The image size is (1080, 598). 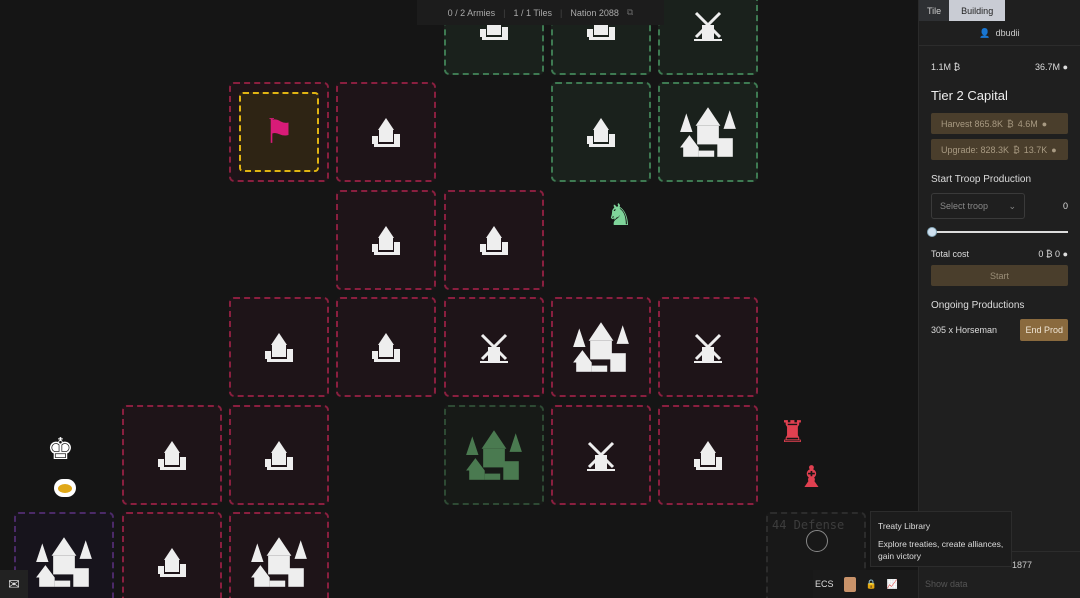 What do you see at coordinates (808, 525) in the screenshot?
I see `defense-label: 44 Defense` at bounding box center [808, 525].